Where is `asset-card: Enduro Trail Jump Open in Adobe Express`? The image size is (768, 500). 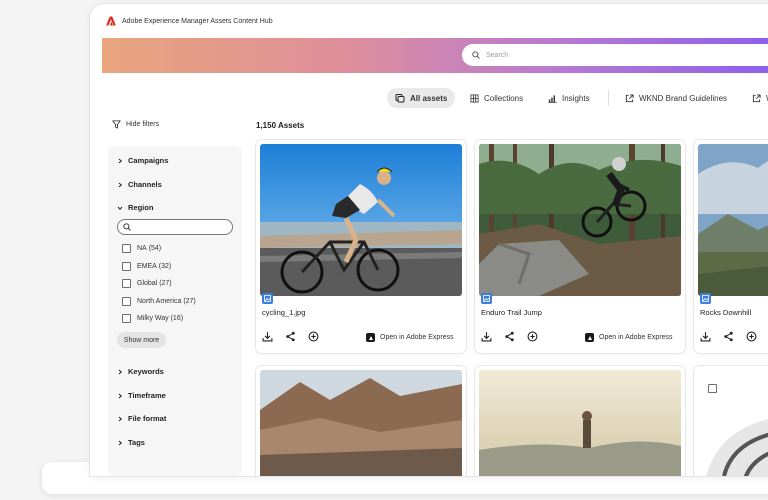 asset-card: Enduro Trail Jump Open in Adobe Express is located at coordinates (580, 246).